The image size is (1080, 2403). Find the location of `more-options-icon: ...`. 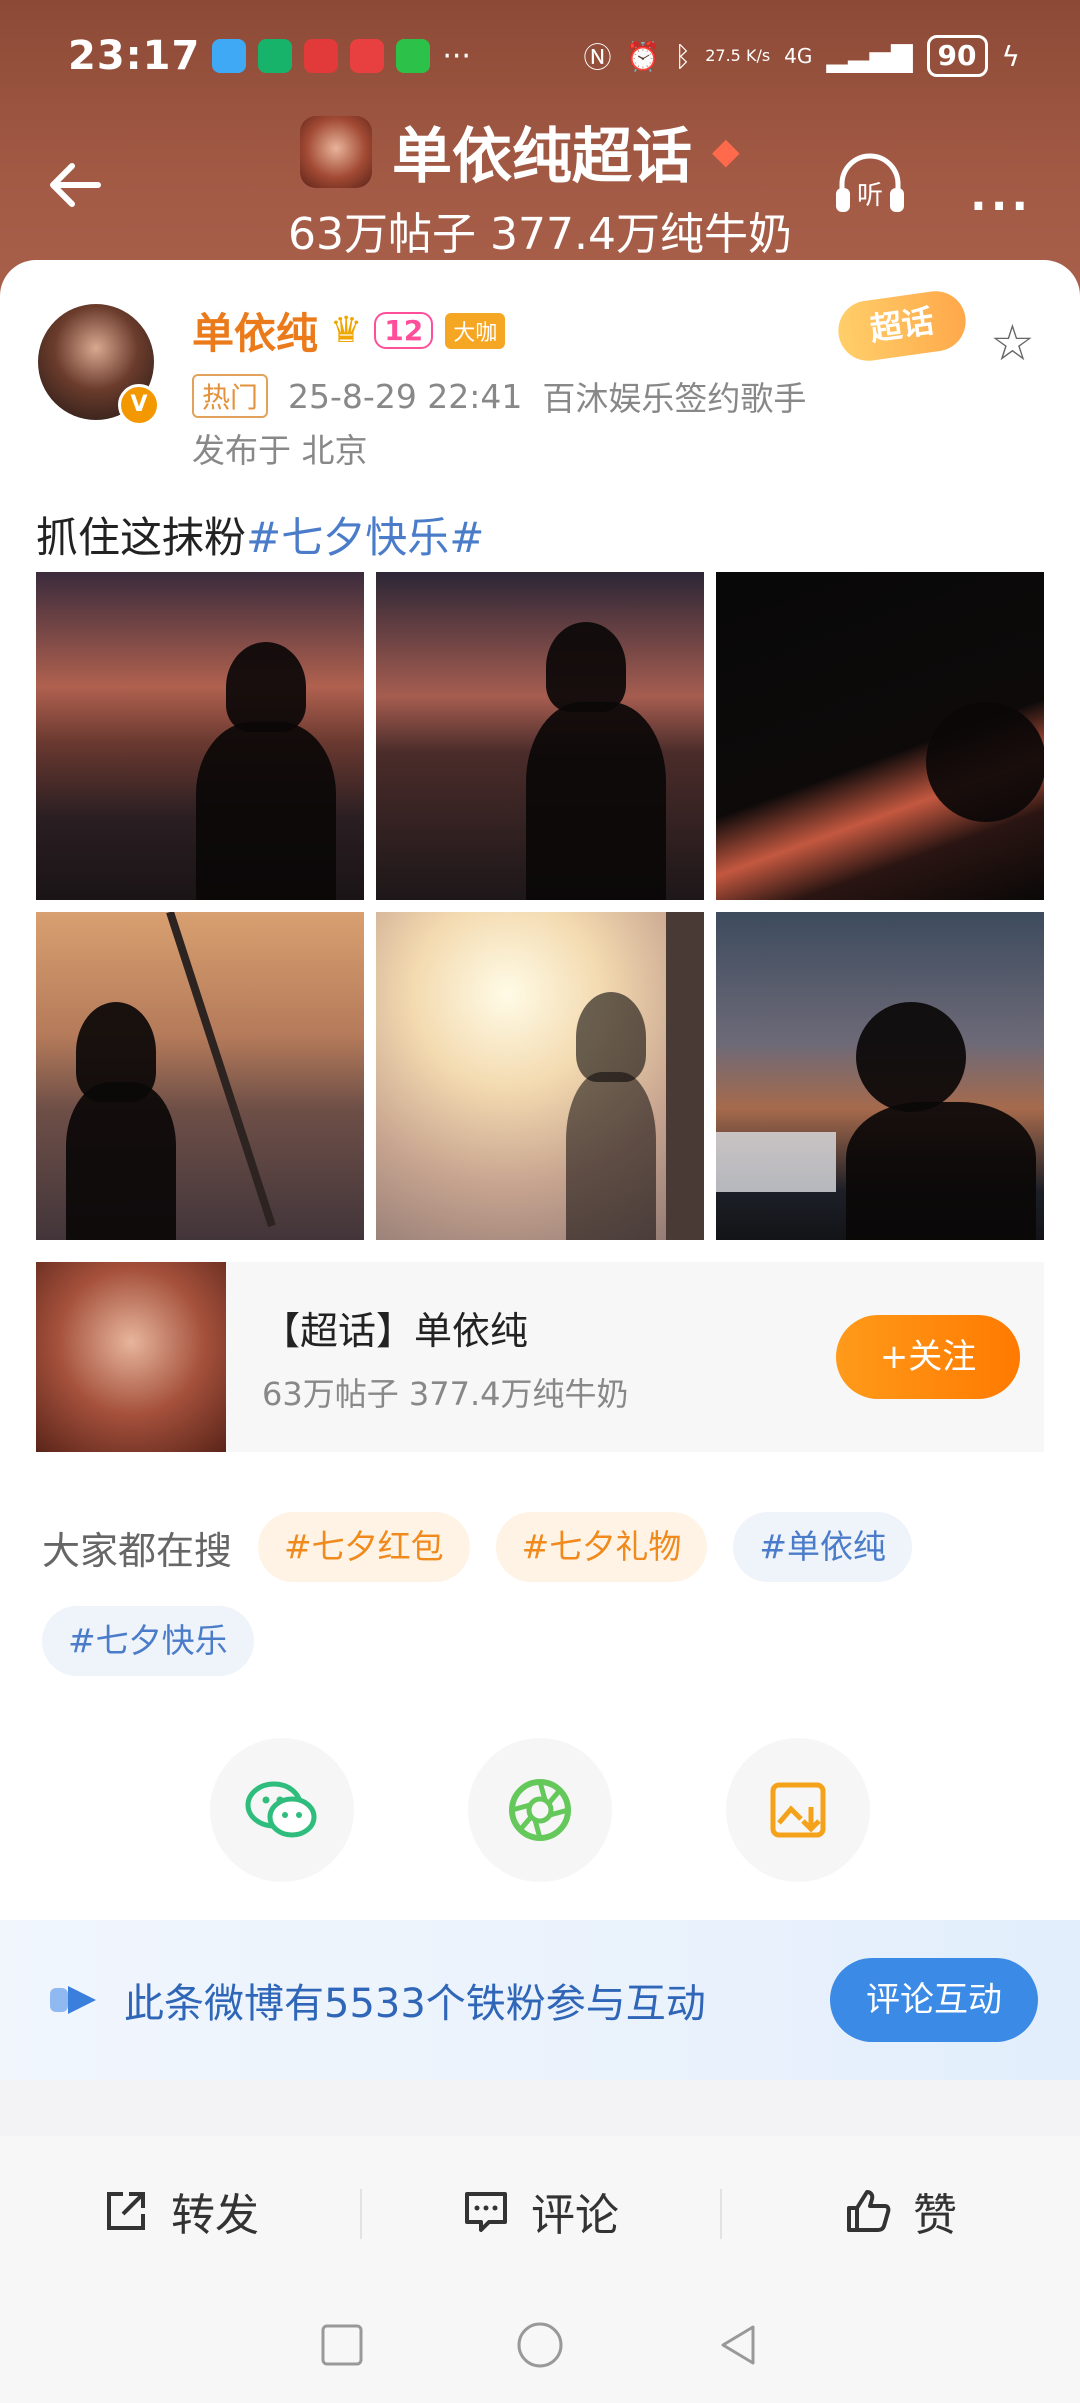

more-options-icon: ... is located at coordinates (1001, 195).